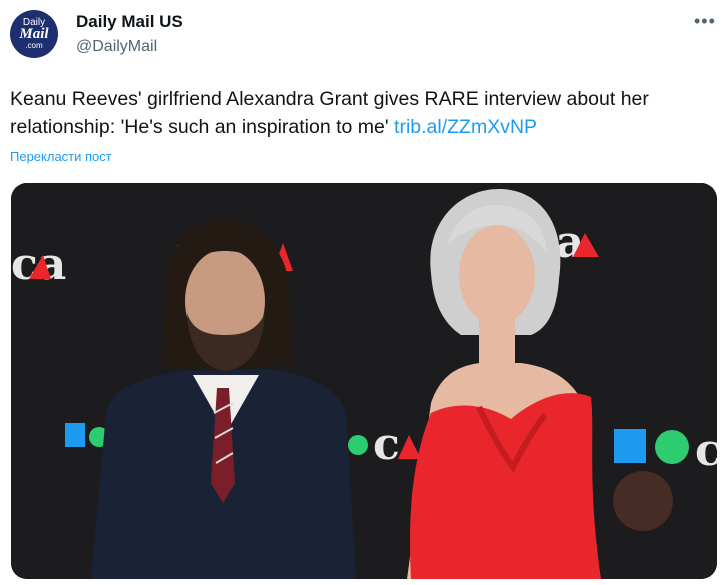 The height and width of the screenshot is (585, 723). I want to click on user-handle: @DailyMail, so click(116, 47).